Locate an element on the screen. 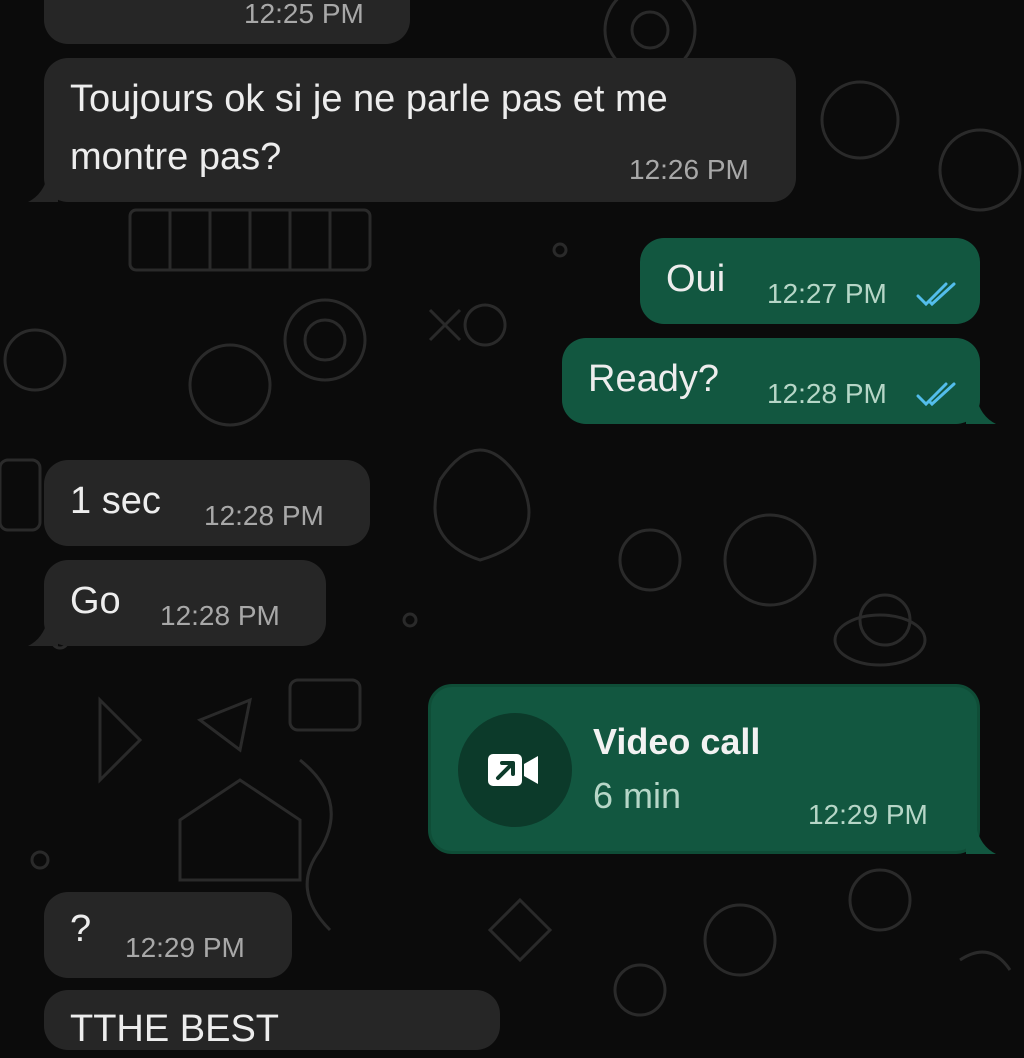 This screenshot has width=1024, height=1058. message-time: 12:26 PM is located at coordinates (689, 169).